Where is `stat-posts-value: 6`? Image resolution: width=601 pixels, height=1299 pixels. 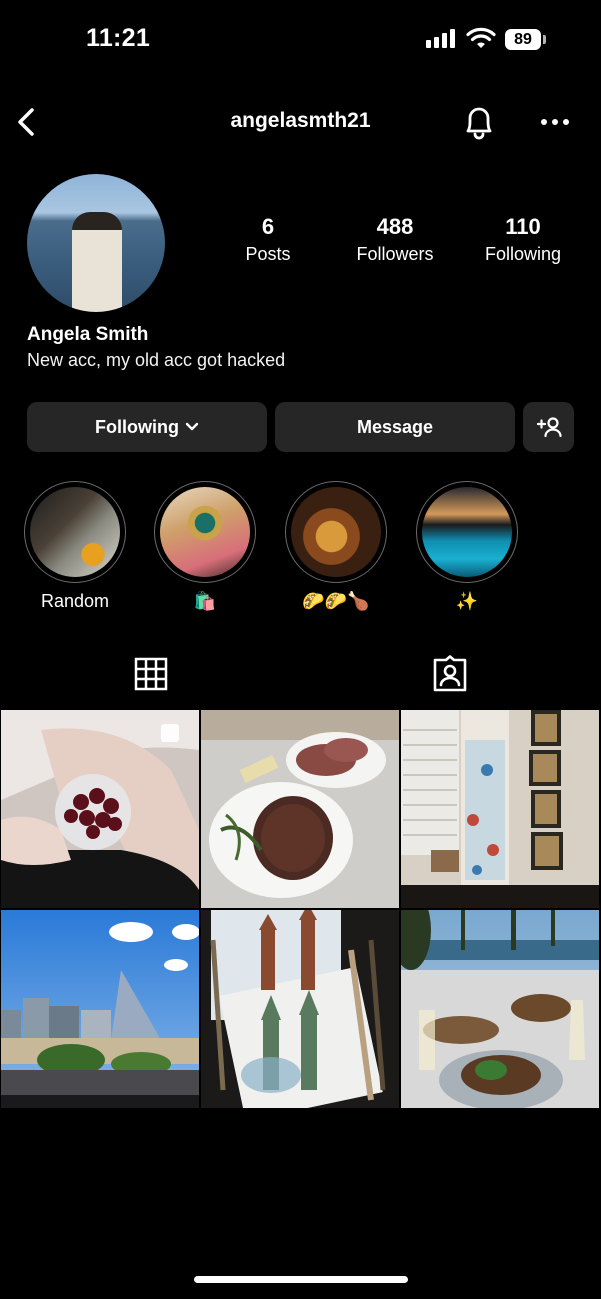
stat-posts-value: 6 is located at coordinates (268, 226).